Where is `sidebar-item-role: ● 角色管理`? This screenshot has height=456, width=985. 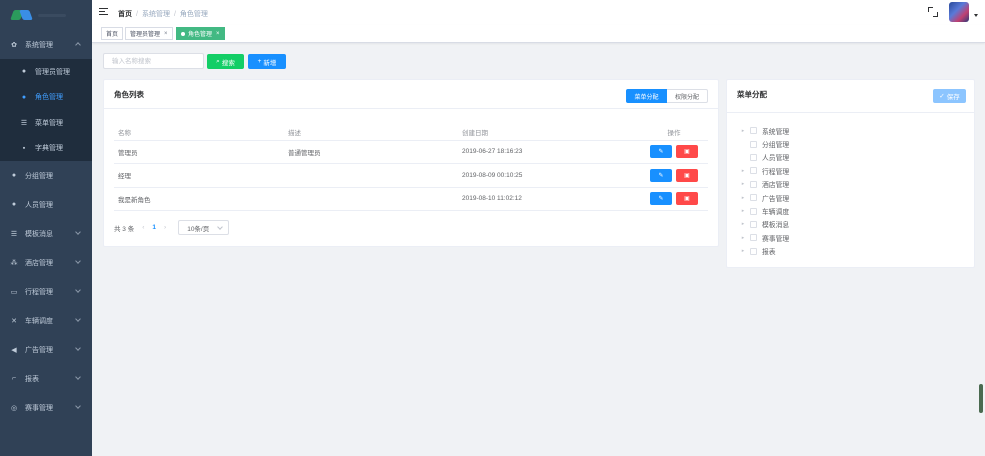
sidebar-item-role: ● 角色管理 is located at coordinates (46, 98).